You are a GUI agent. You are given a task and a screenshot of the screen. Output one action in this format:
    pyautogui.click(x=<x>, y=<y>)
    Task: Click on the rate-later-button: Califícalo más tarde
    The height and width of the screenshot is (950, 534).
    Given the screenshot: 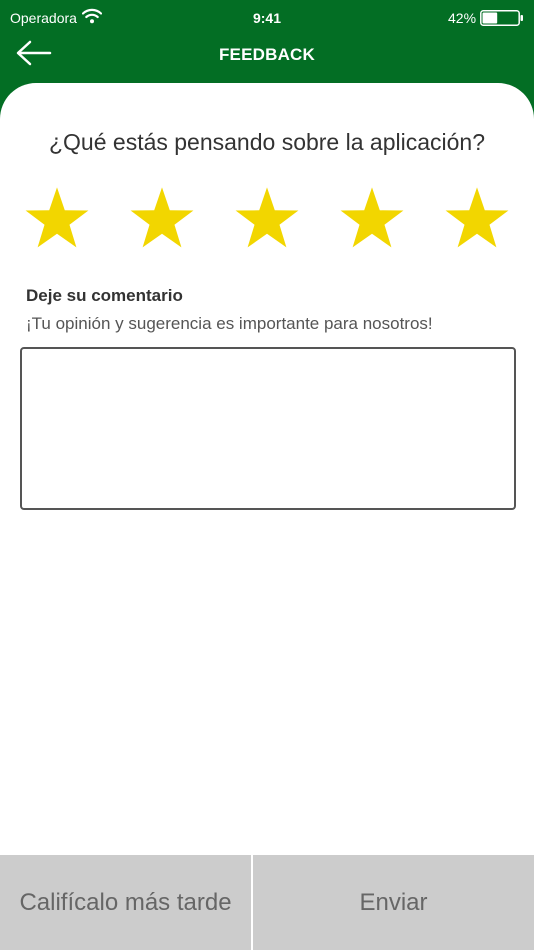 What is the action you would take?
    pyautogui.click(x=125, y=902)
    